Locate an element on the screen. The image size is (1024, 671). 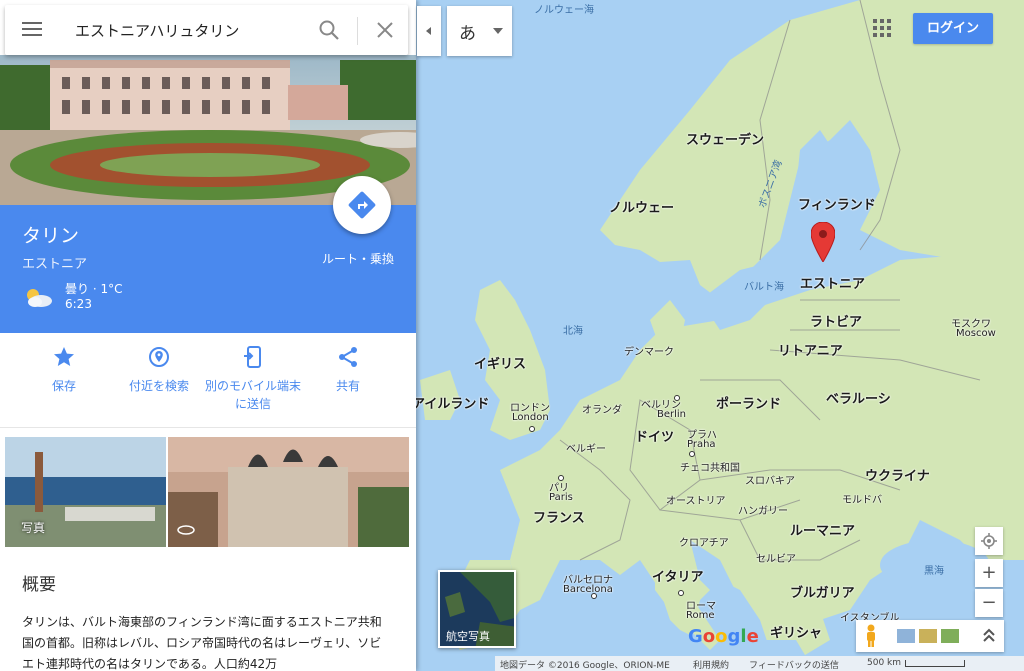
map-label-paris-latin: Paris is located at coordinates (561, 497).